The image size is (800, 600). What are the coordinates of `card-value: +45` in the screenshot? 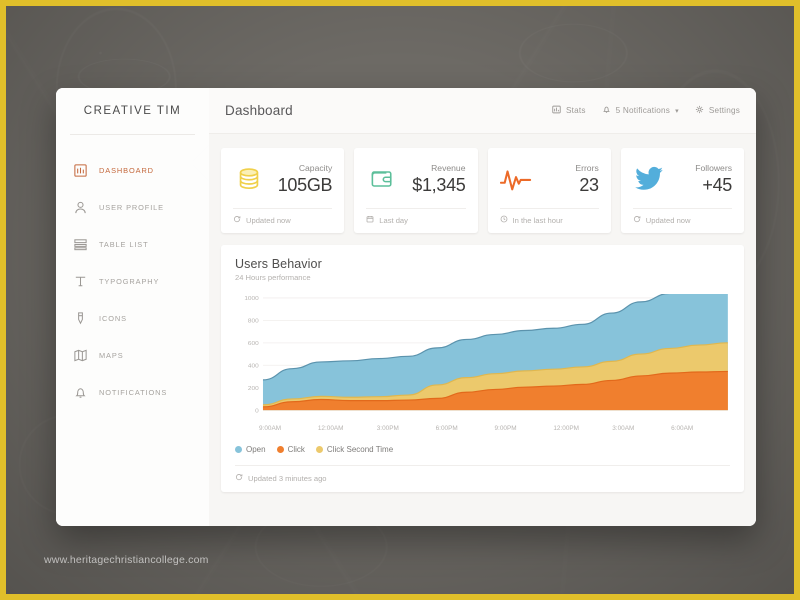 It's located at (717, 185).